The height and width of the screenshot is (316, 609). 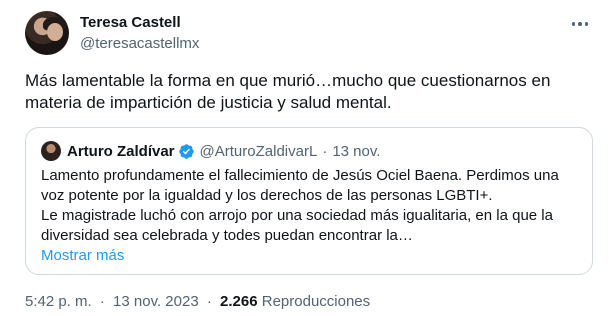 I want to click on views-label: Reproducciones, so click(x=316, y=301).